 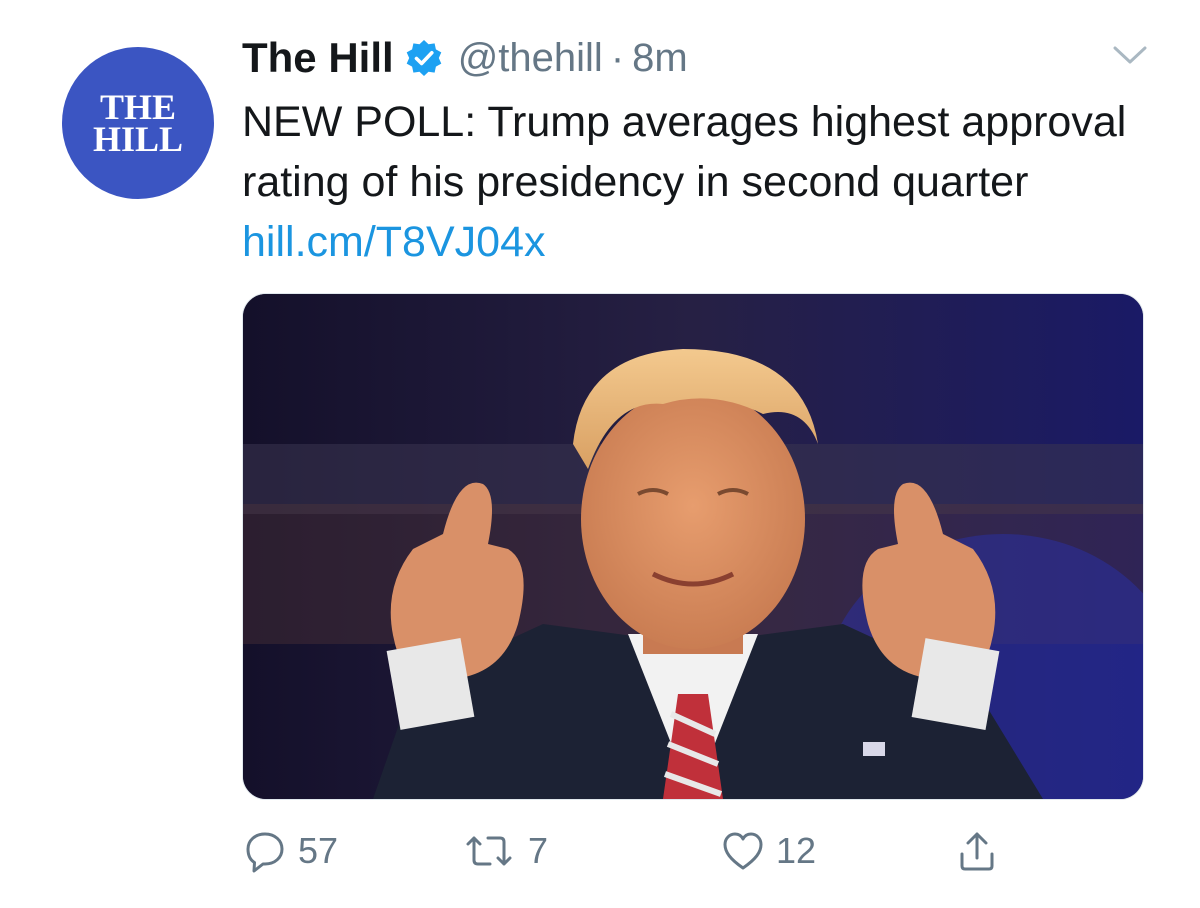 I want to click on avatar: THE HILL, so click(x=138, y=123).